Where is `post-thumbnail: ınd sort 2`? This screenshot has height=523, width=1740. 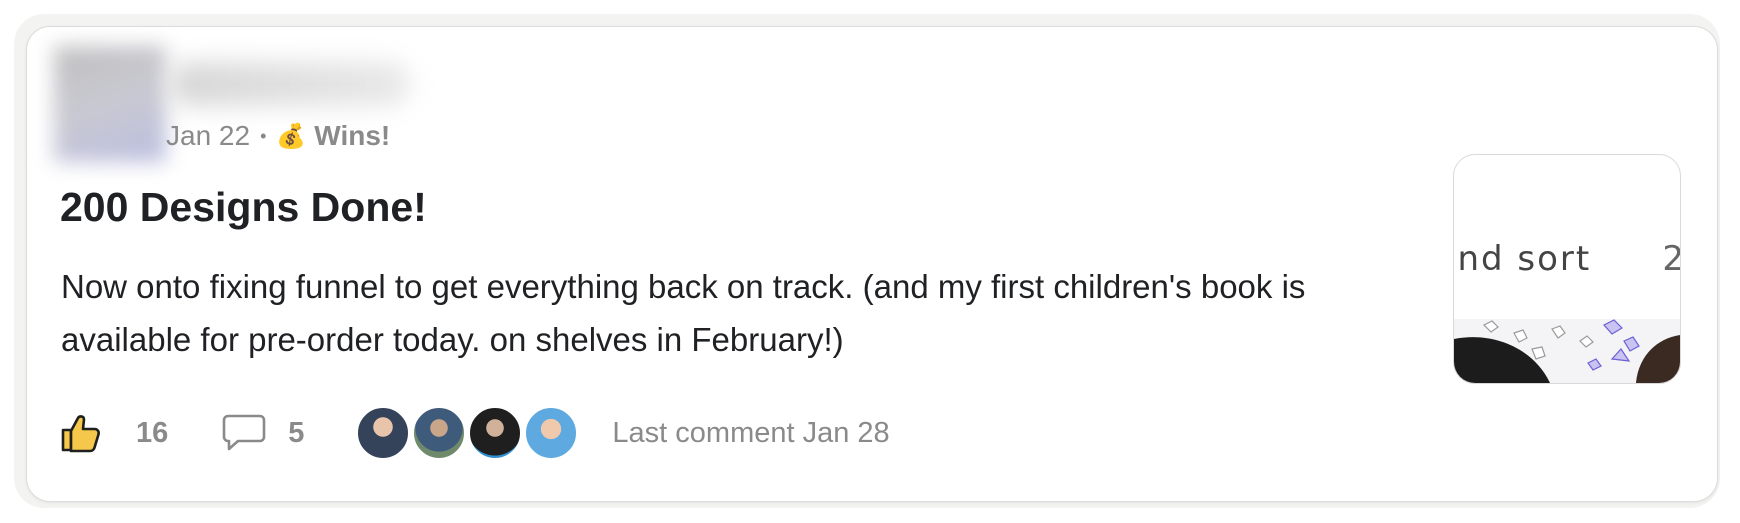
post-thumbnail: ınd sort 2 is located at coordinates (1567, 269).